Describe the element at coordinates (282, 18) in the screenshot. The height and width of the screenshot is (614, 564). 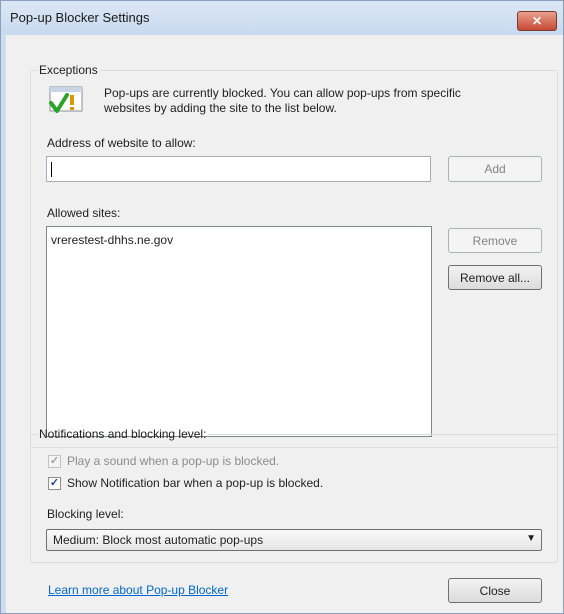
I see `title-bar: Pop-up Blocker Settings ✕` at that location.